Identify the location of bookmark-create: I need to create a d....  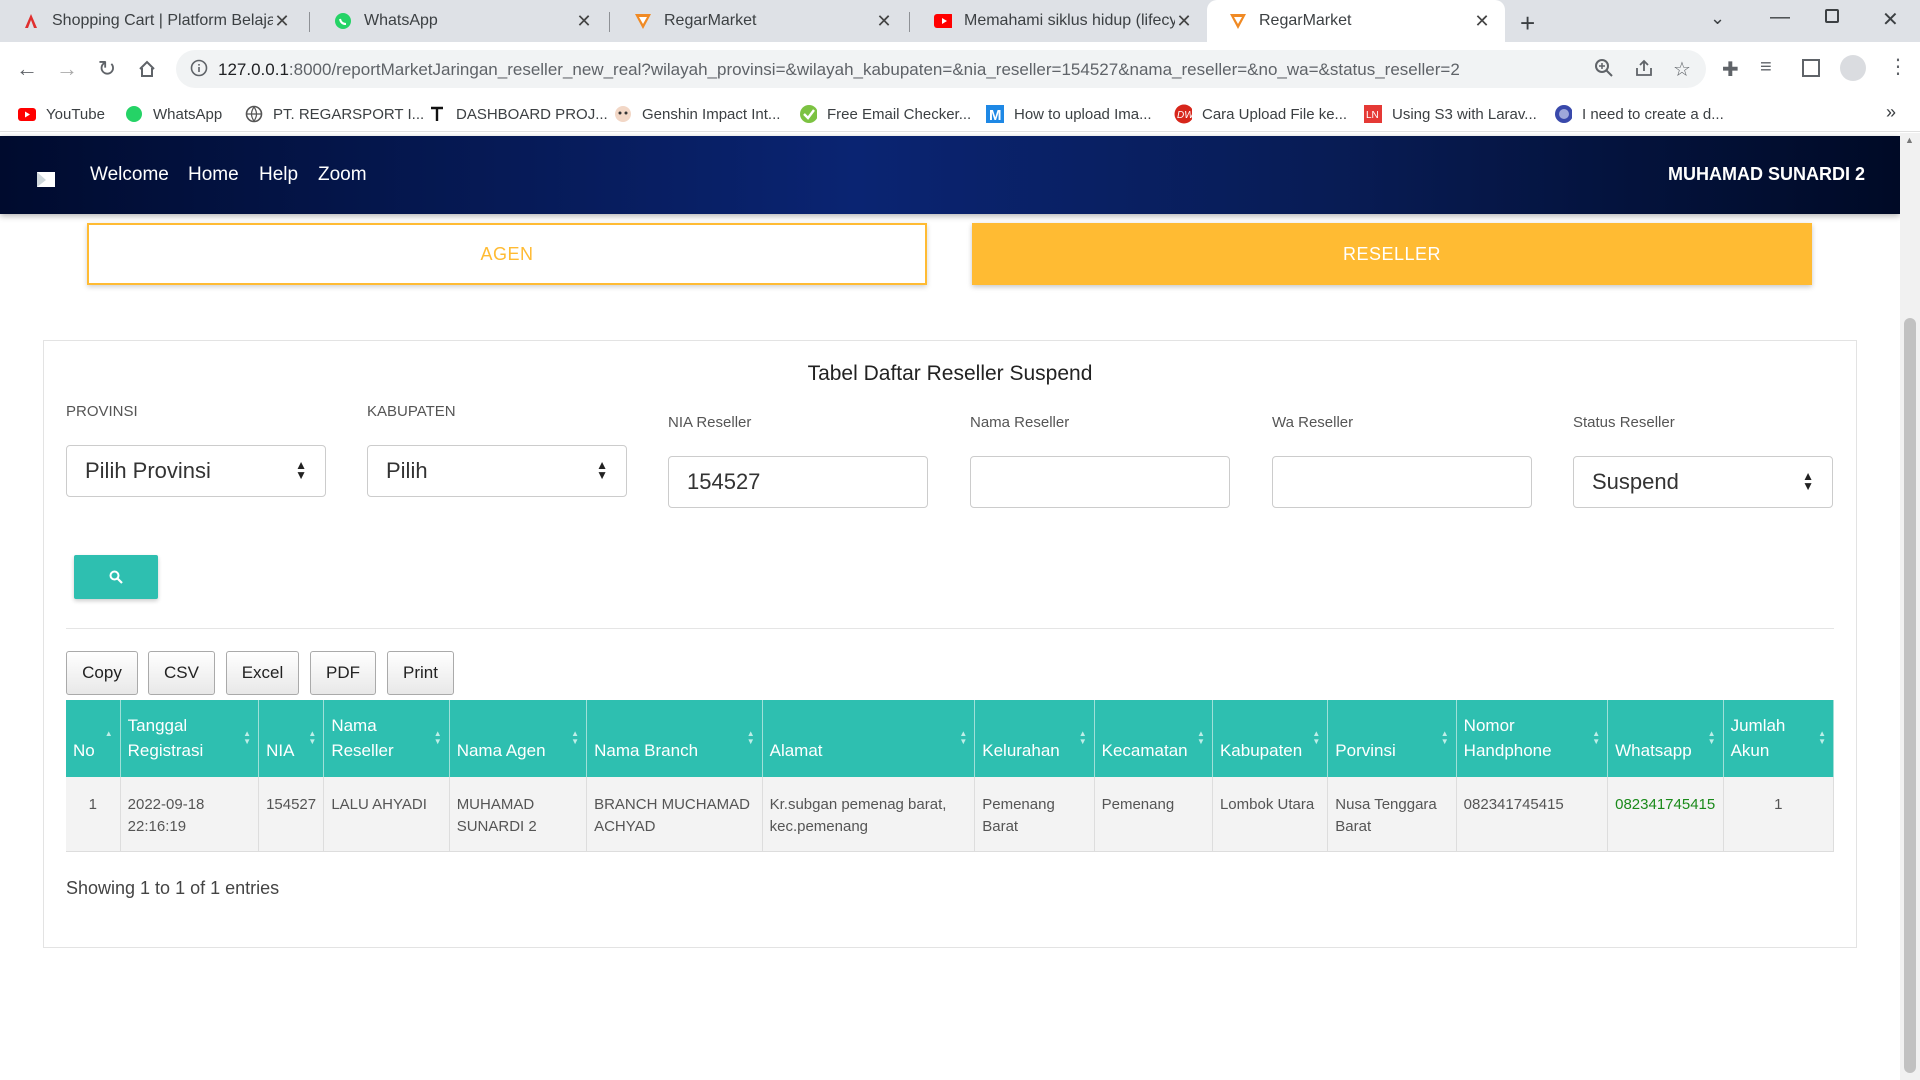
(1639, 114).